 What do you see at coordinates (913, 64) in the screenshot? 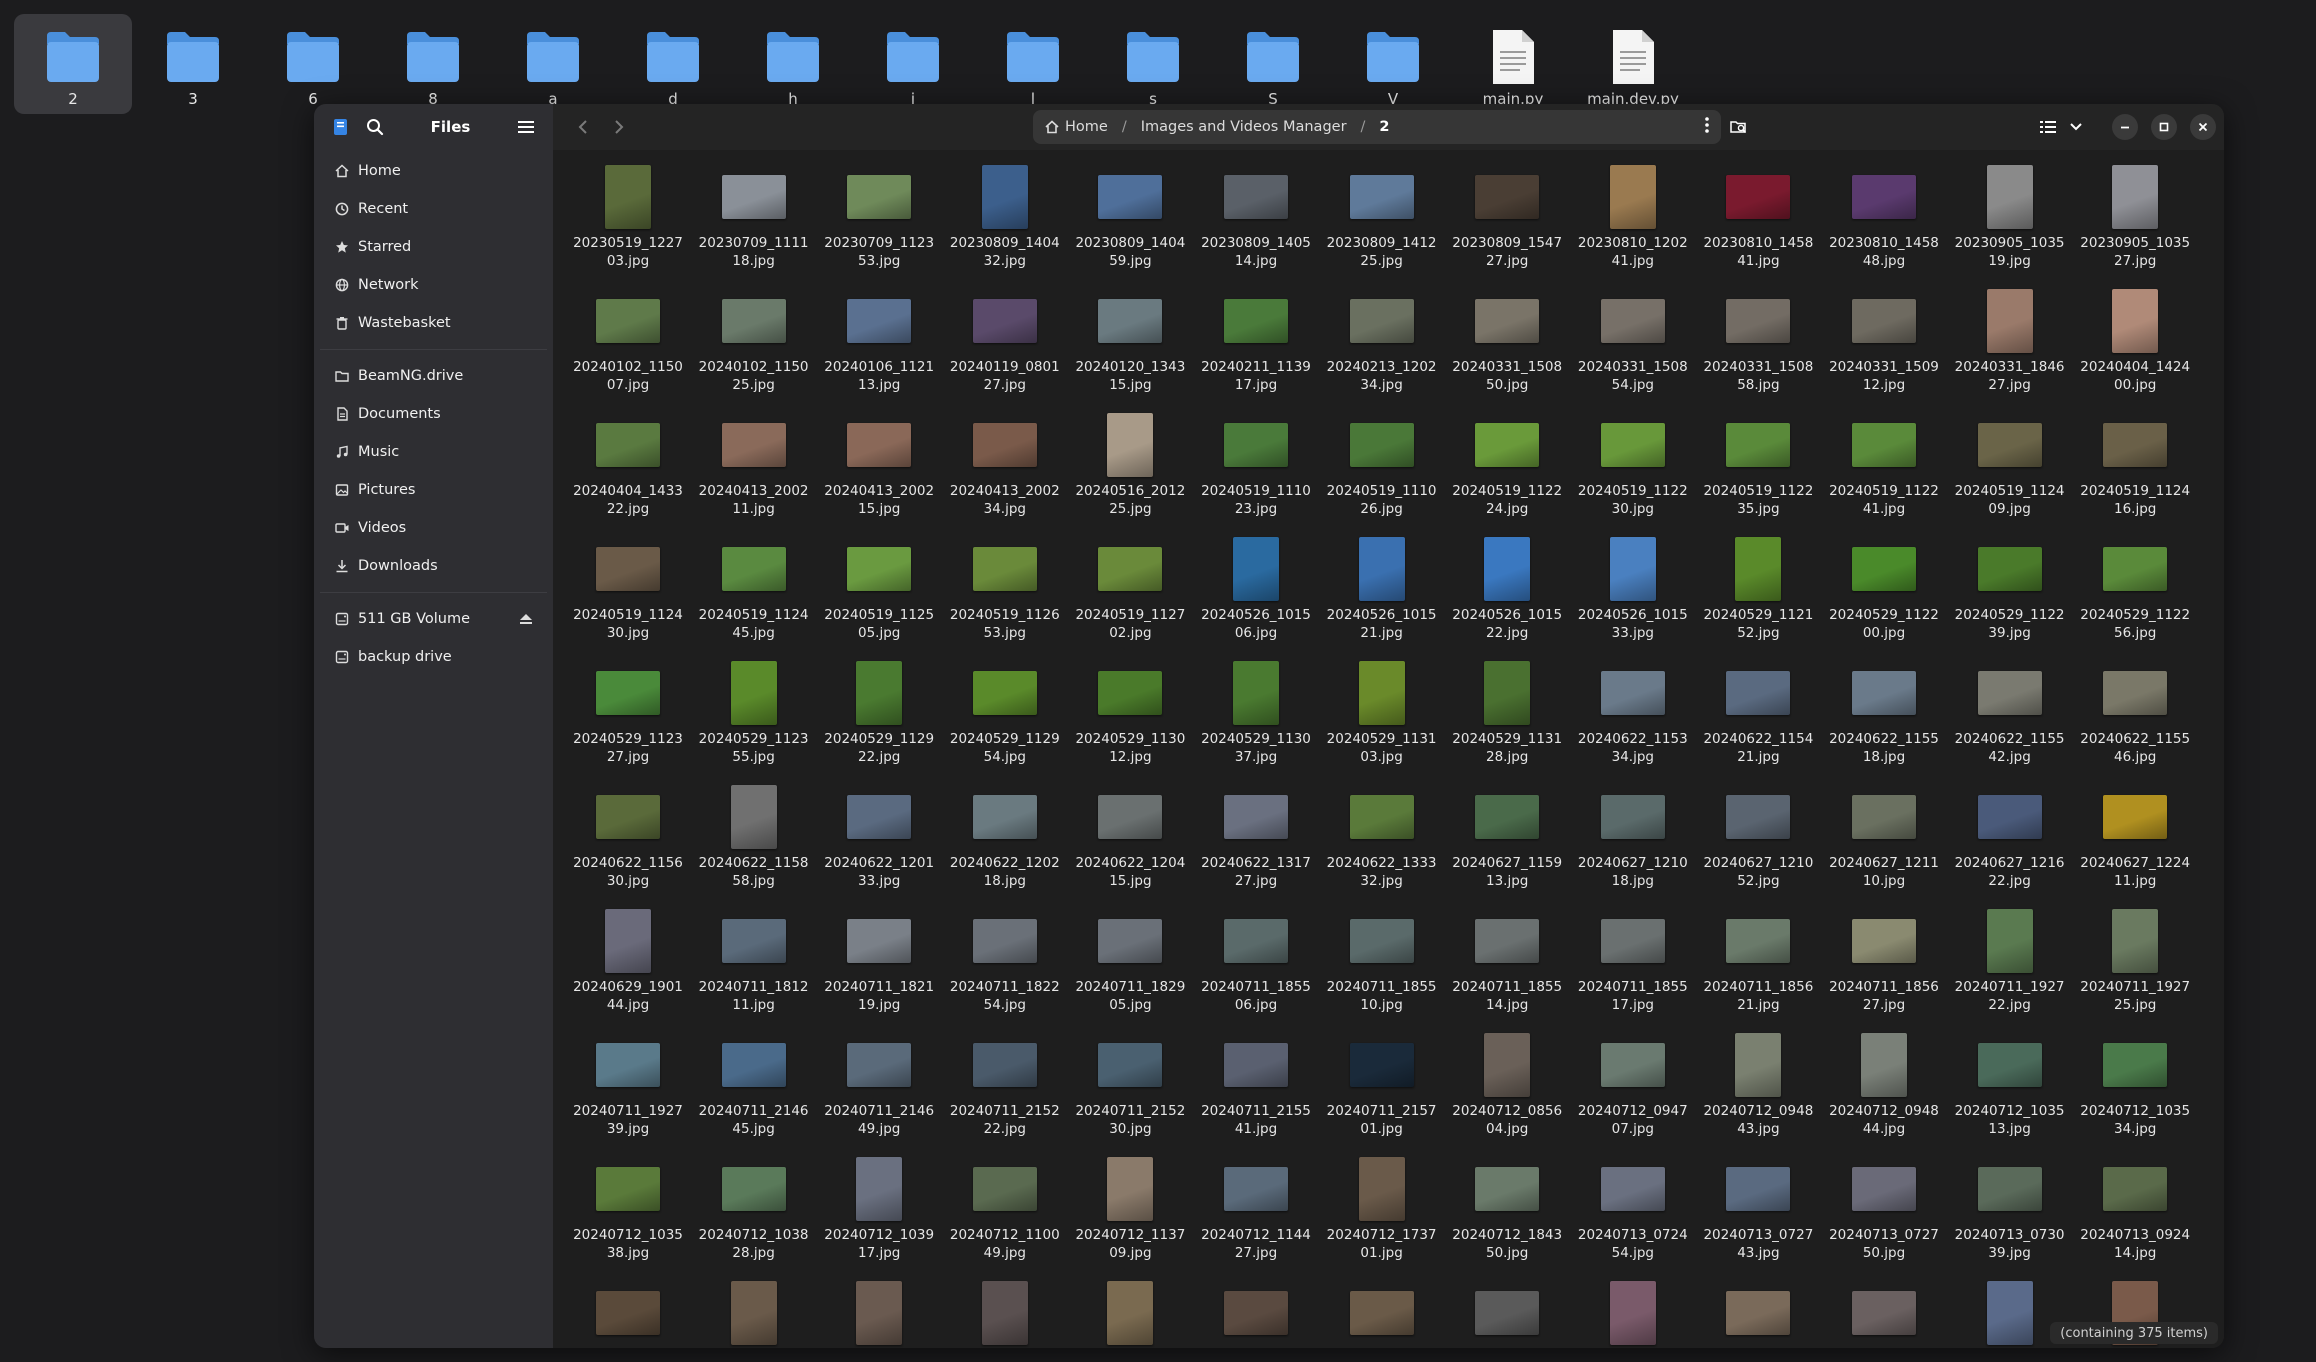
I see `desktop-folder: i` at bounding box center [913, 64].